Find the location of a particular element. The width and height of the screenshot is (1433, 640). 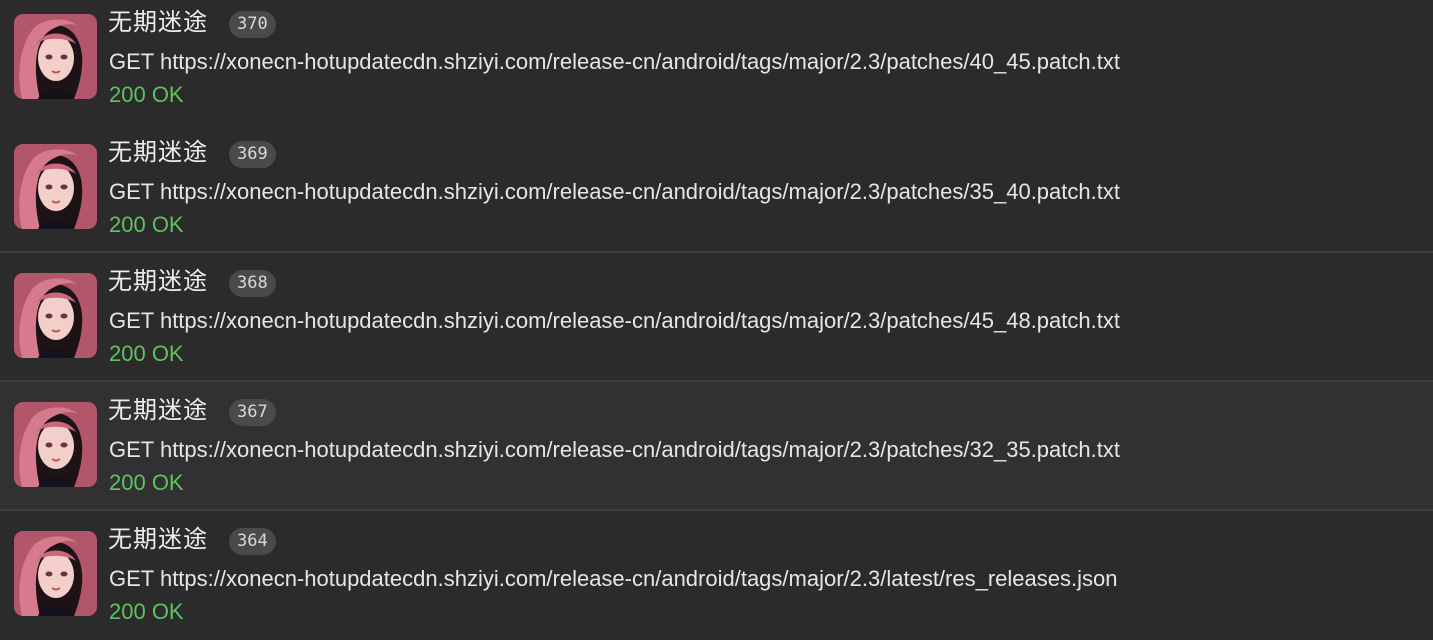

request-id-badge: 369 is located at coordinates (252, 154).